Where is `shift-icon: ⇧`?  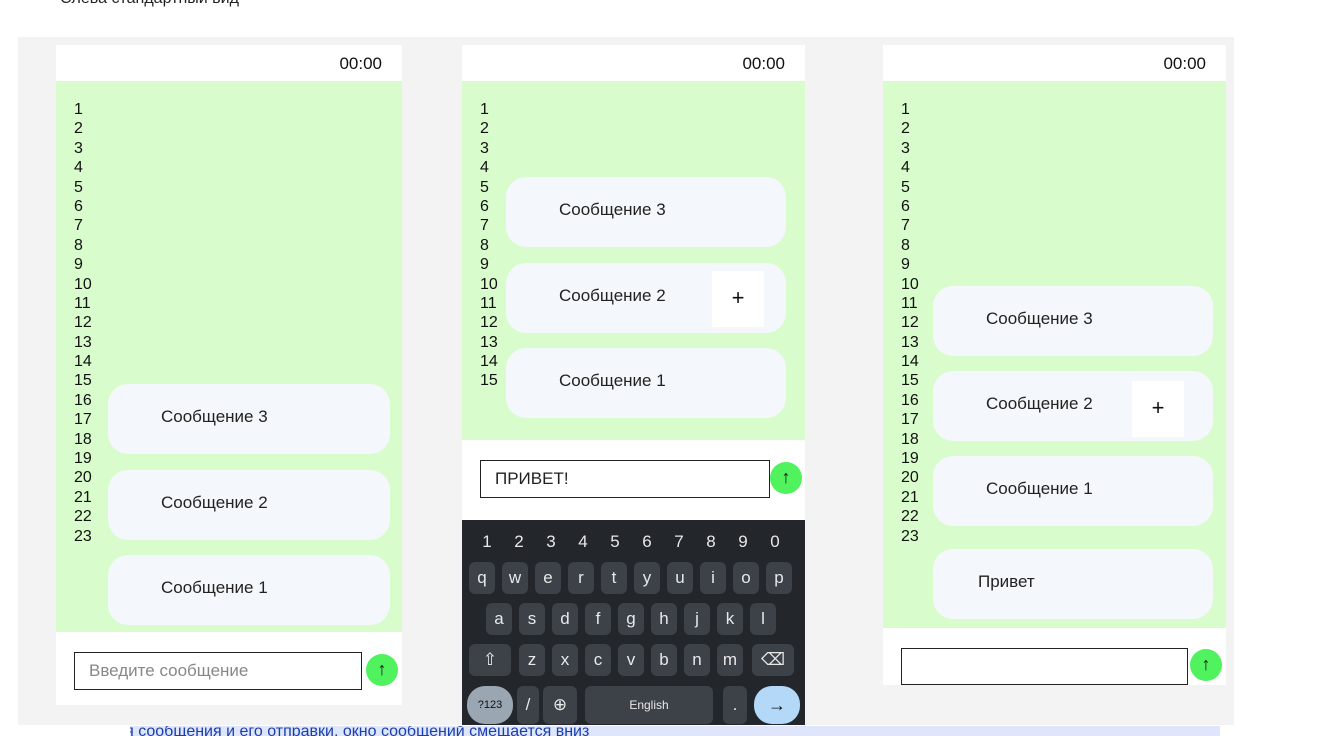 shift-icon: ⇧ is located at coordinates (490, 659).